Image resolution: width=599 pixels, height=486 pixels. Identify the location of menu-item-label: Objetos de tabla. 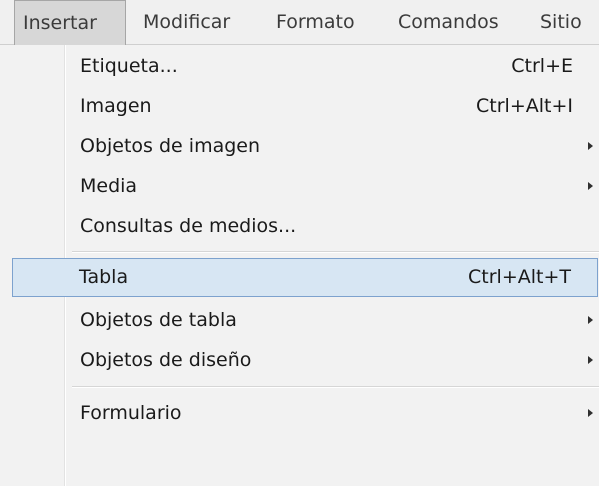
(158, 320).